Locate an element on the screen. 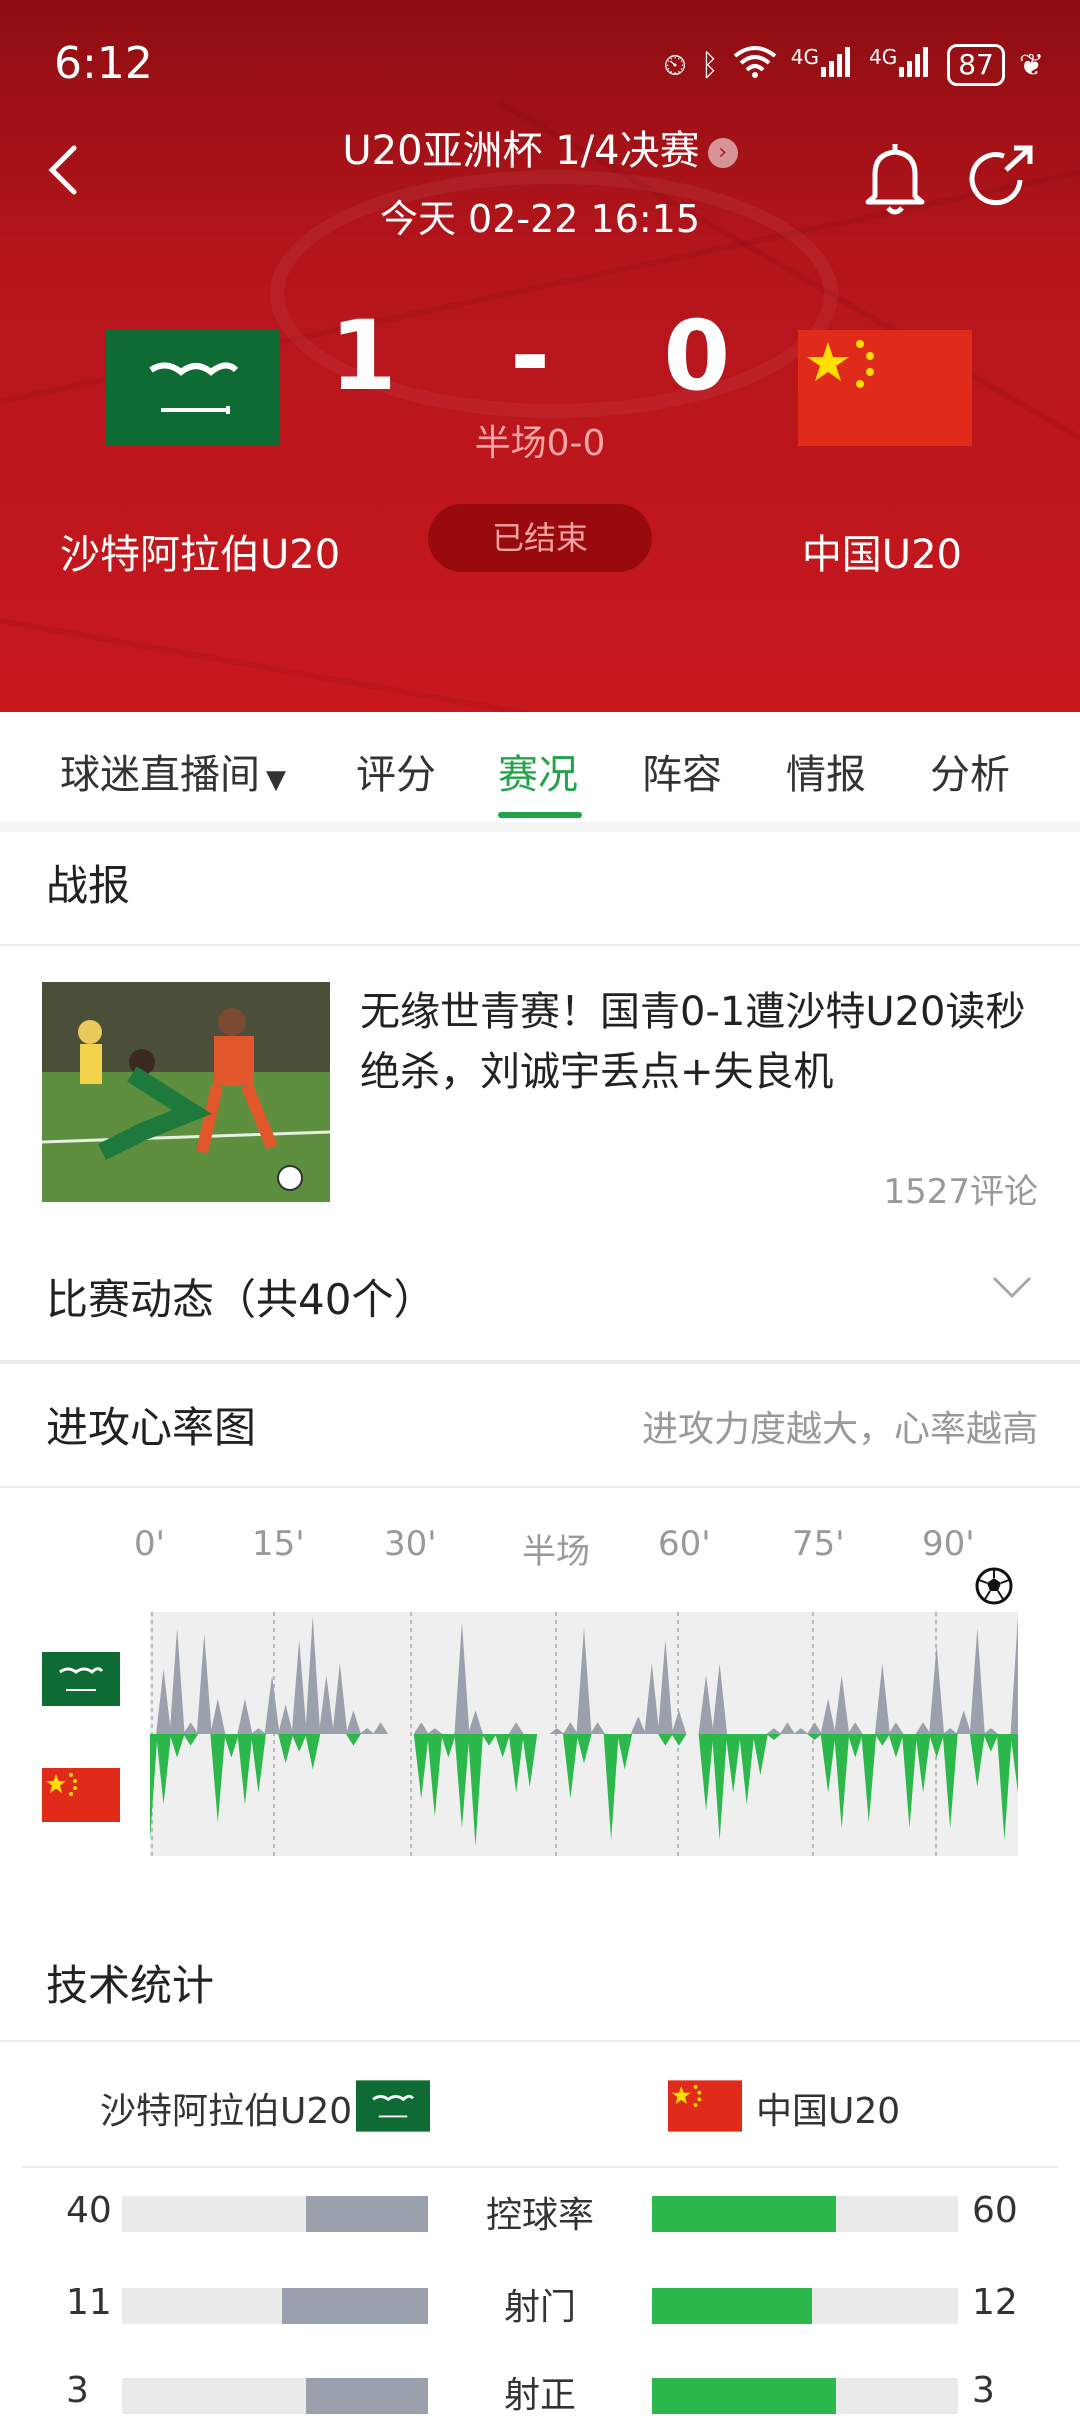 This screenshot has height=2418, width=1080. tab-match-status: 赛况 is located at coordinates (538, 771).